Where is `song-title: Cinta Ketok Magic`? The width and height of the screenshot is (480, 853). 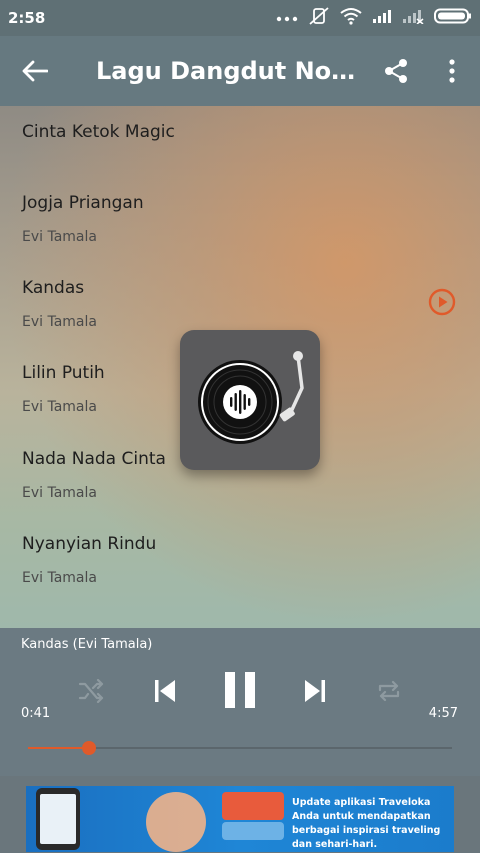
song-title: Cinta Ketok Magic is located at coordinates (98, 132).